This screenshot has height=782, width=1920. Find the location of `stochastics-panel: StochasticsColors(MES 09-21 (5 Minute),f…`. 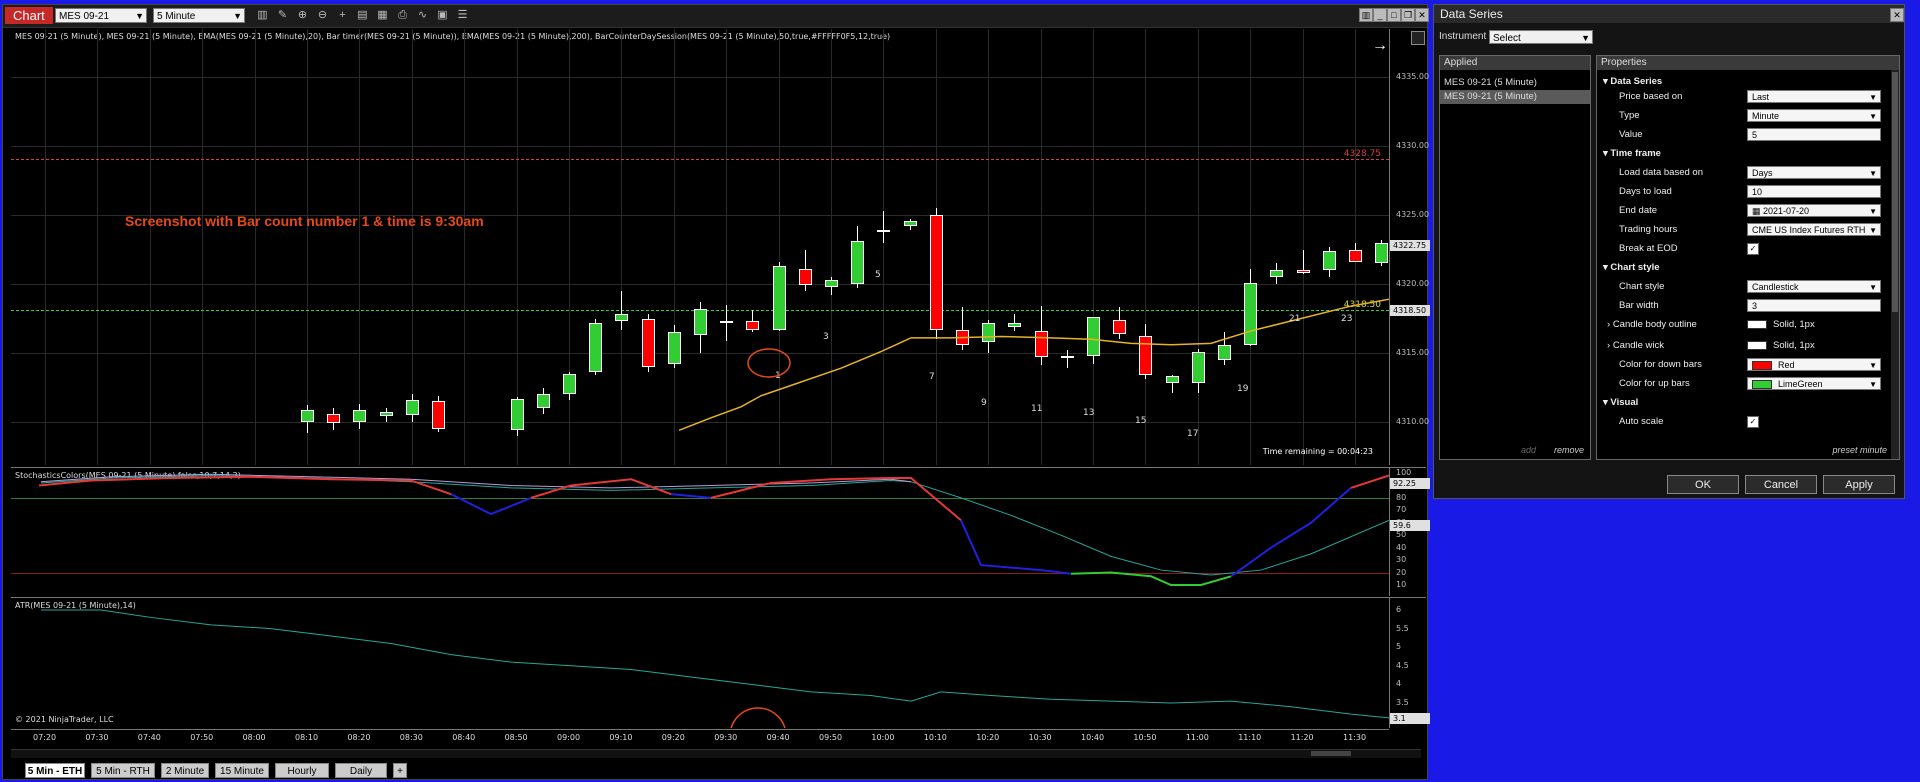

stochastics-panel: StochasticsColors(MES 09-21 (5 Minute),f… is located at coordinates (700, 531).